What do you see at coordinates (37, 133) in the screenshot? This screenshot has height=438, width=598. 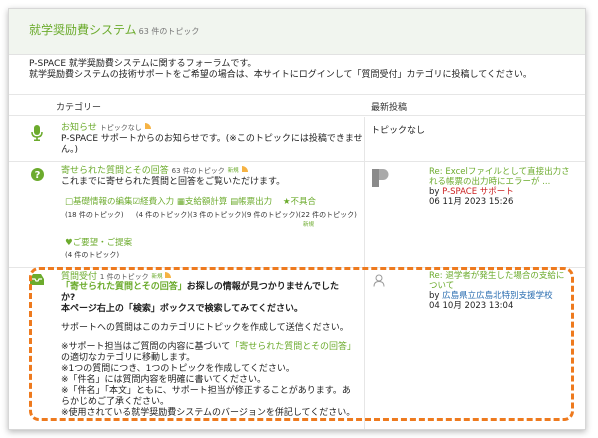 I see `microphone-icon` at bounding box center [37, 133].